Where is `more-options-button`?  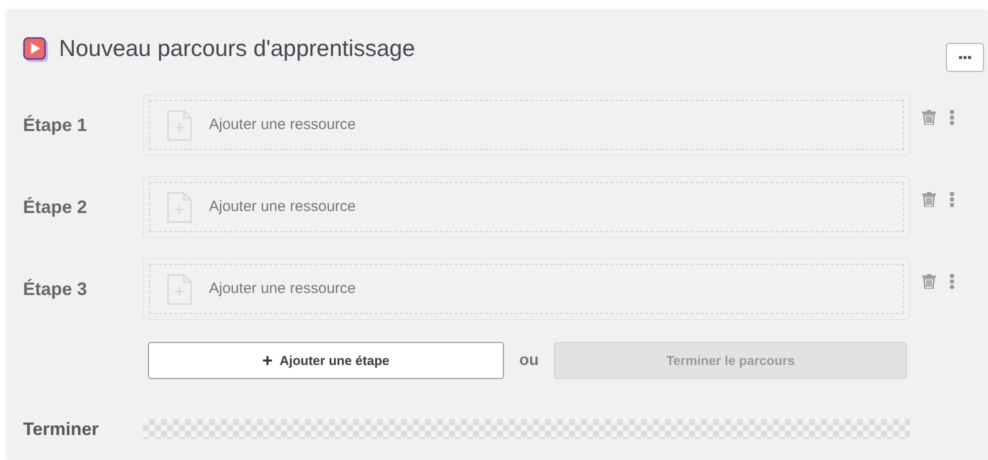 more-options-button is located at coordinates (965, 57).